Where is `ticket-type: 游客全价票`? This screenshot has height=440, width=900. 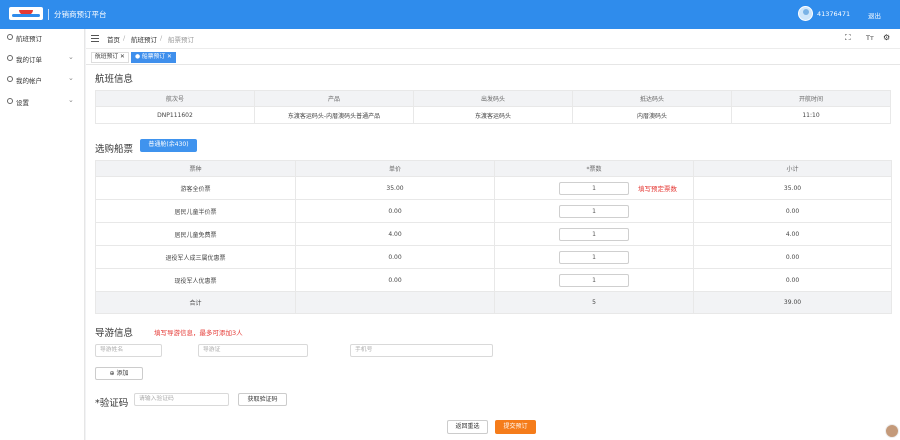
ticket-type: 游客全价票 is located at coordinates (195, 188).